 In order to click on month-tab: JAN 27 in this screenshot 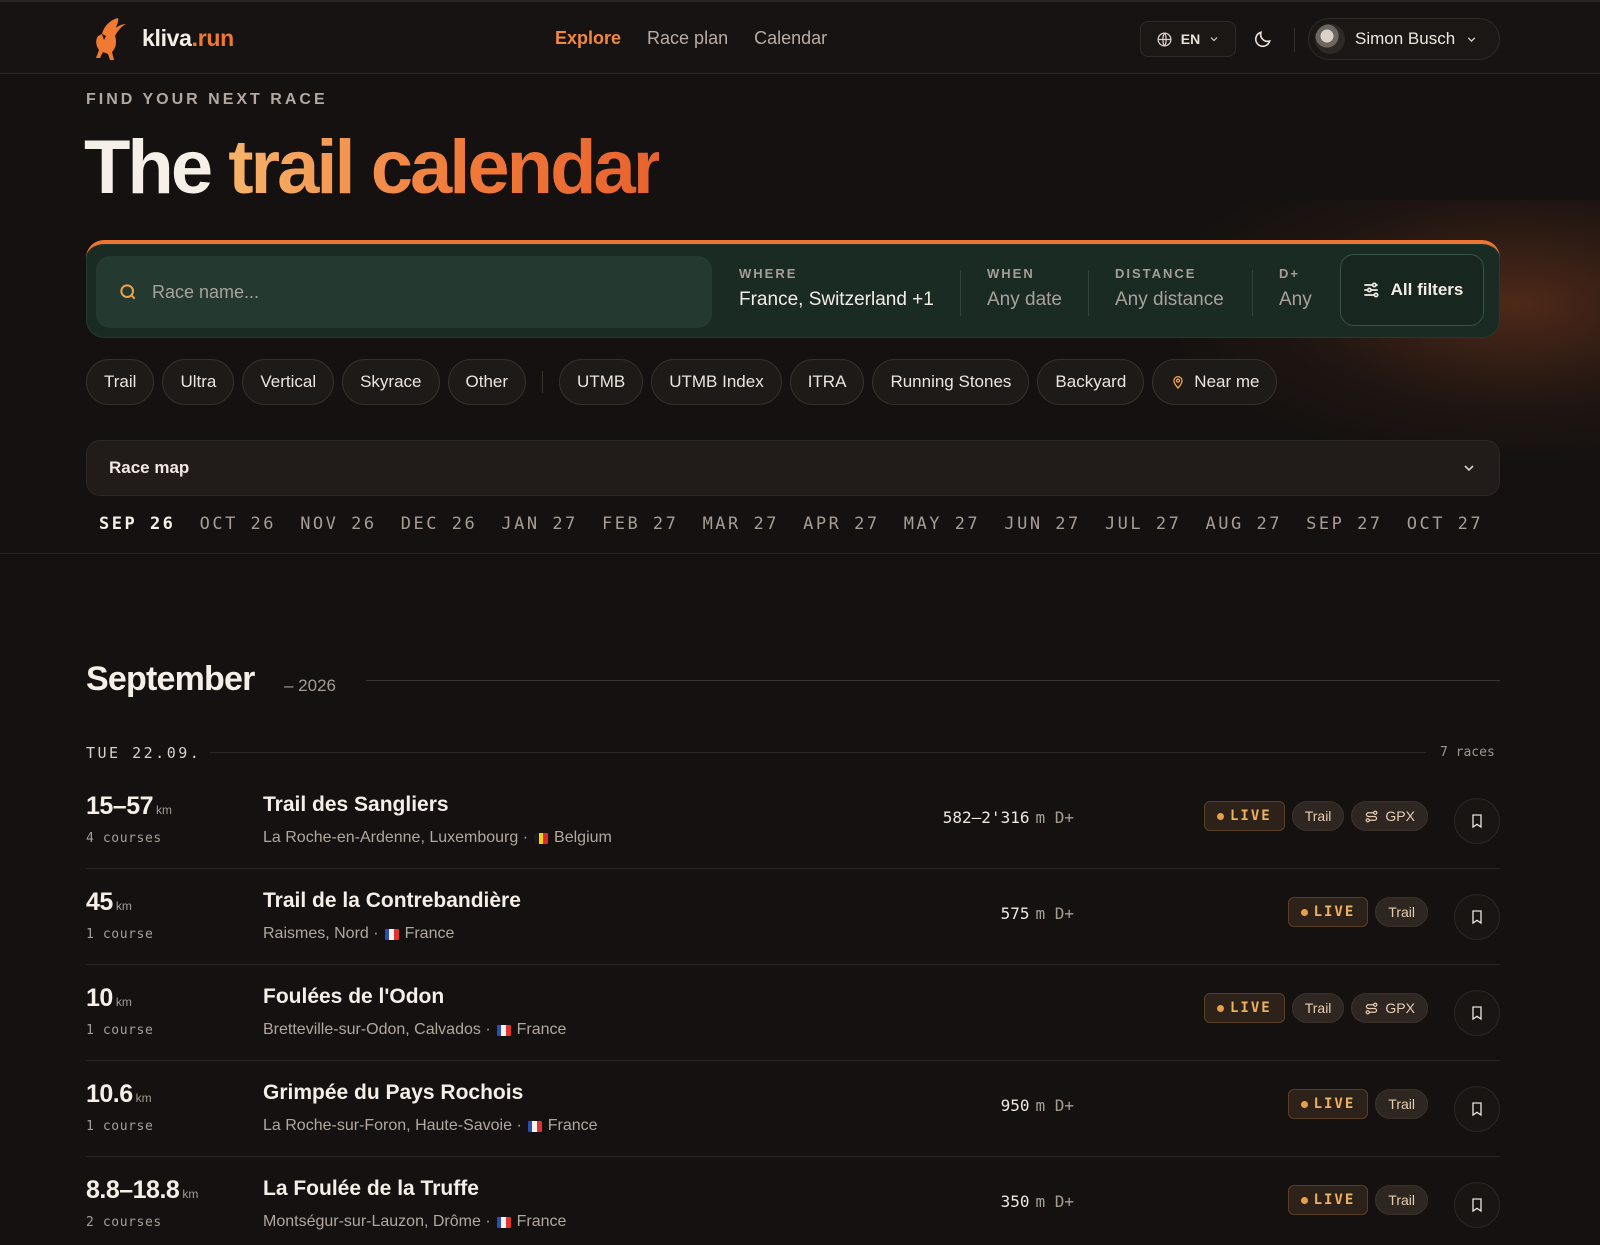, I will do `click(538, 524)`.